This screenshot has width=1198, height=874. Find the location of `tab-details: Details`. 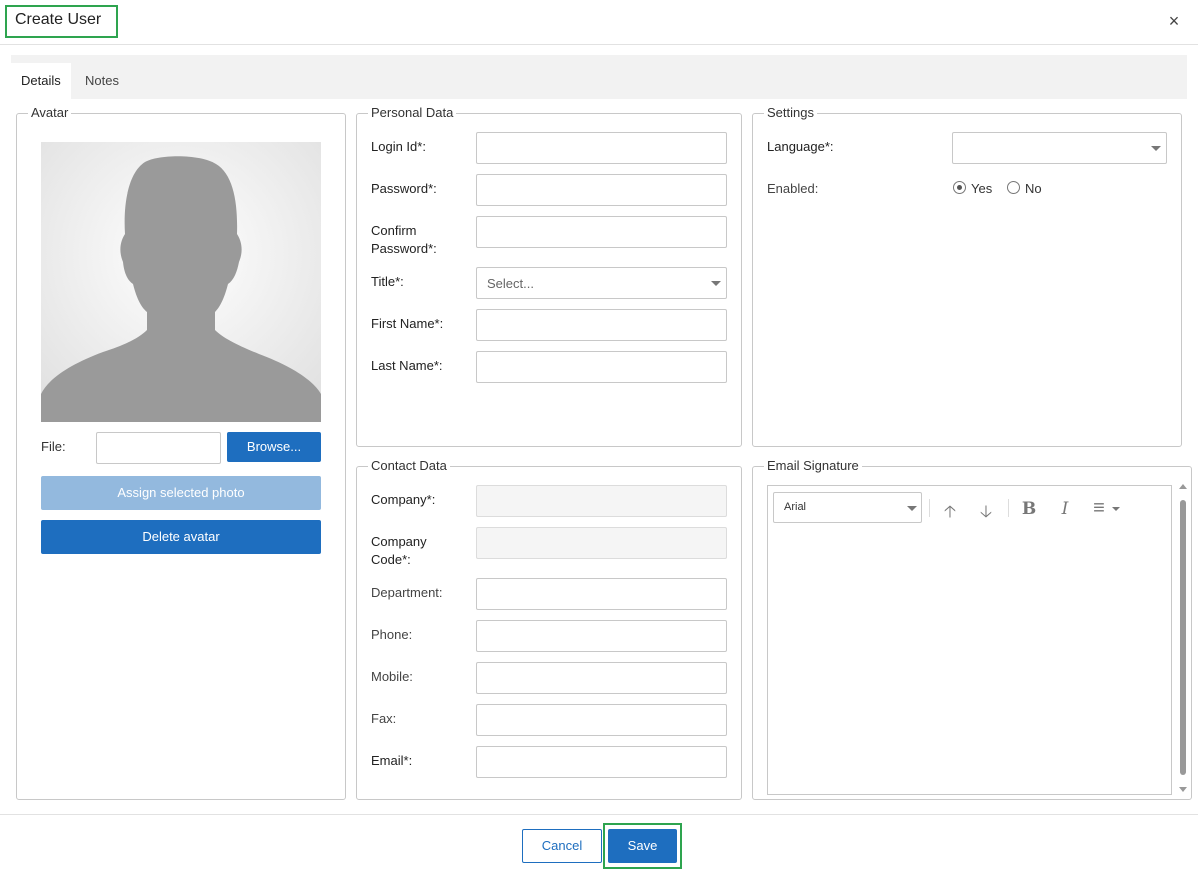

tab-details: Details is located at coordinates (41, 81).